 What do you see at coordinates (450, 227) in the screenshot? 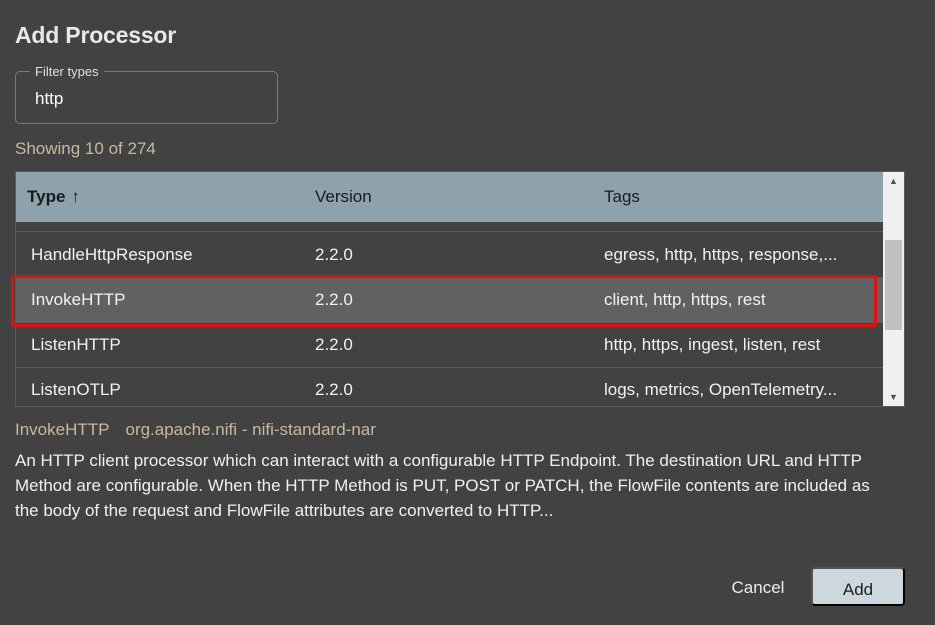
I see `table-row-partial` at bounding box center [450, 227].